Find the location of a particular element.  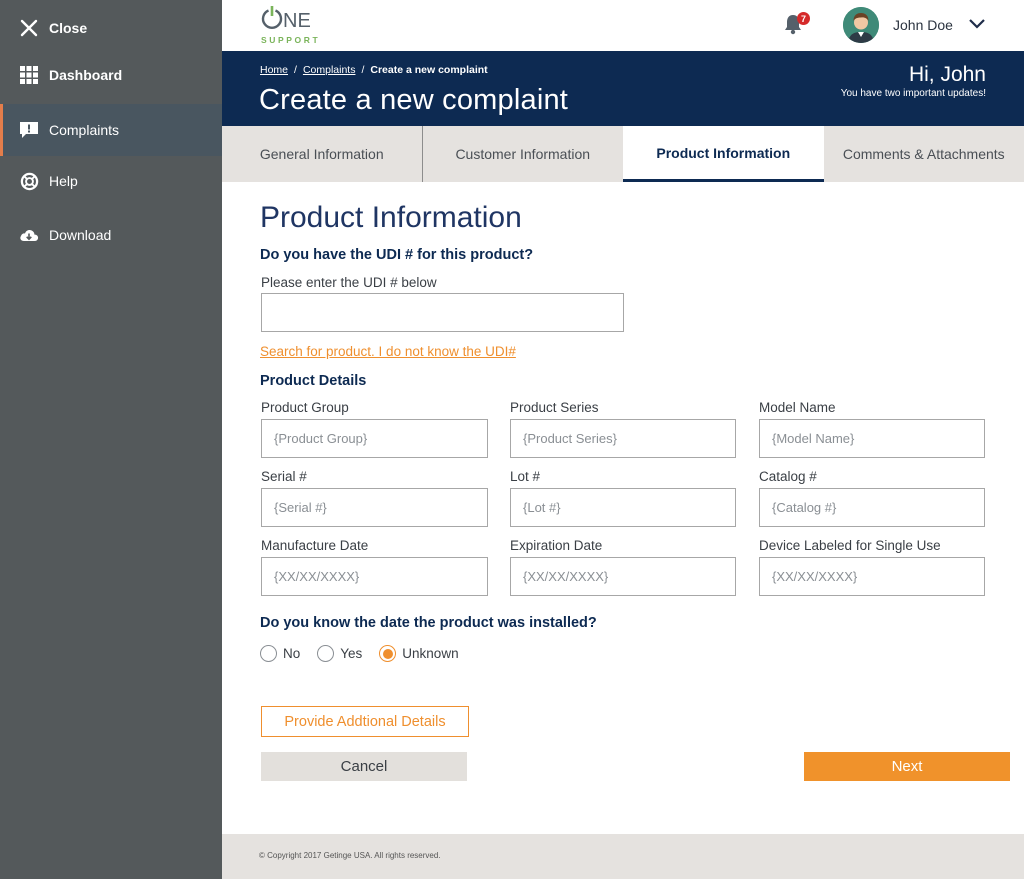

chevron-down-icon is located at coordinates (977, 26).